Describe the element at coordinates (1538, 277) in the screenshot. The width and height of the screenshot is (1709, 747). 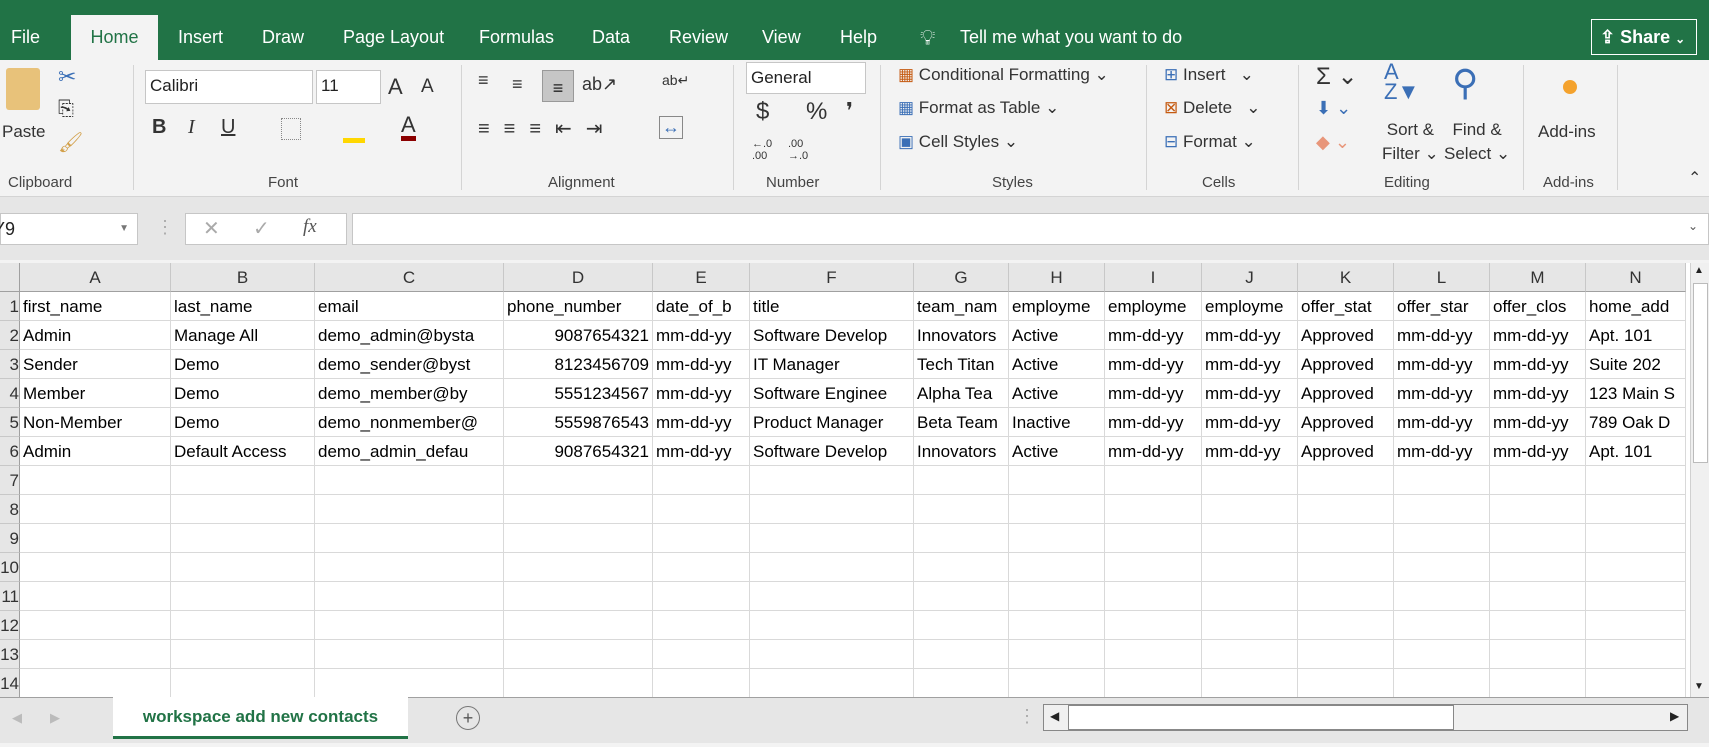
I see `column-header-m: M` at that location.